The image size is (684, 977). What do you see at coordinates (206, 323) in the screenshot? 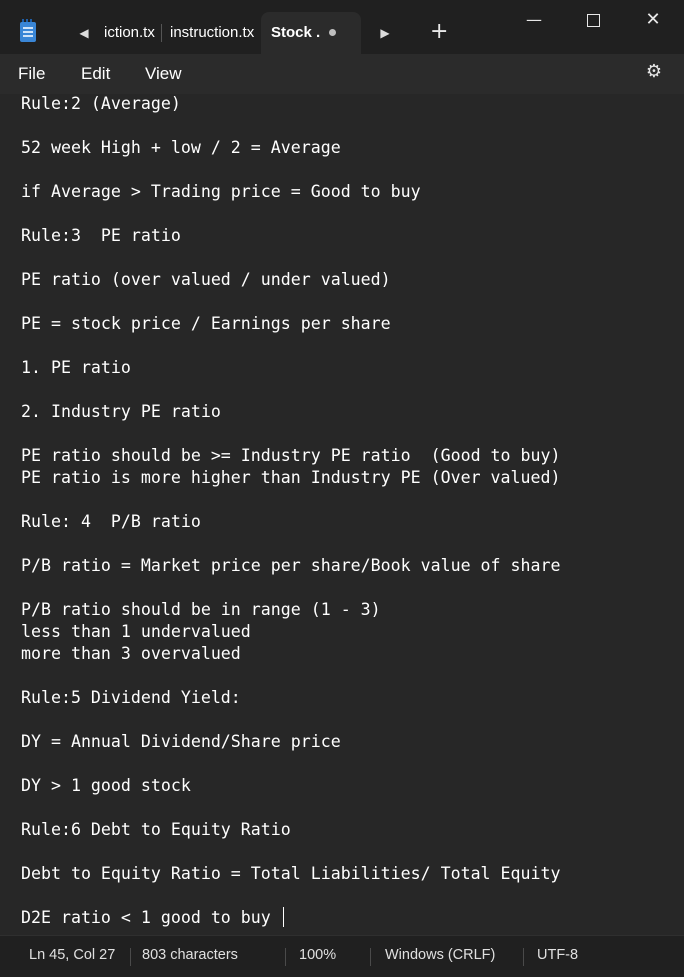
I see `text-line: PE = stock price / Earnings per share` at bounding box center [206, 323].